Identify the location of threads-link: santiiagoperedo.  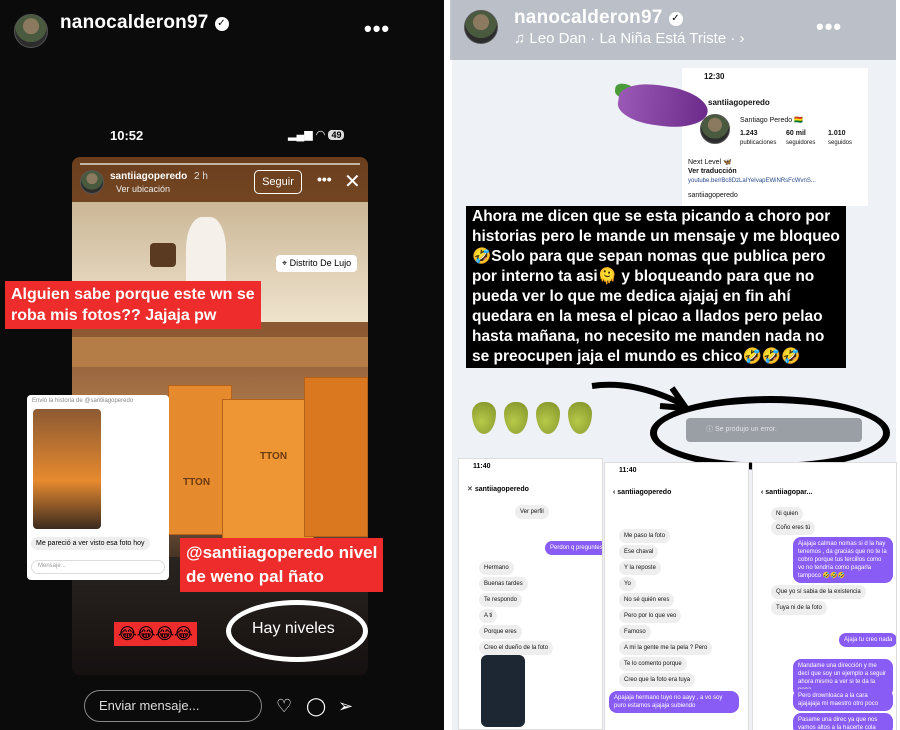
(713, 195).